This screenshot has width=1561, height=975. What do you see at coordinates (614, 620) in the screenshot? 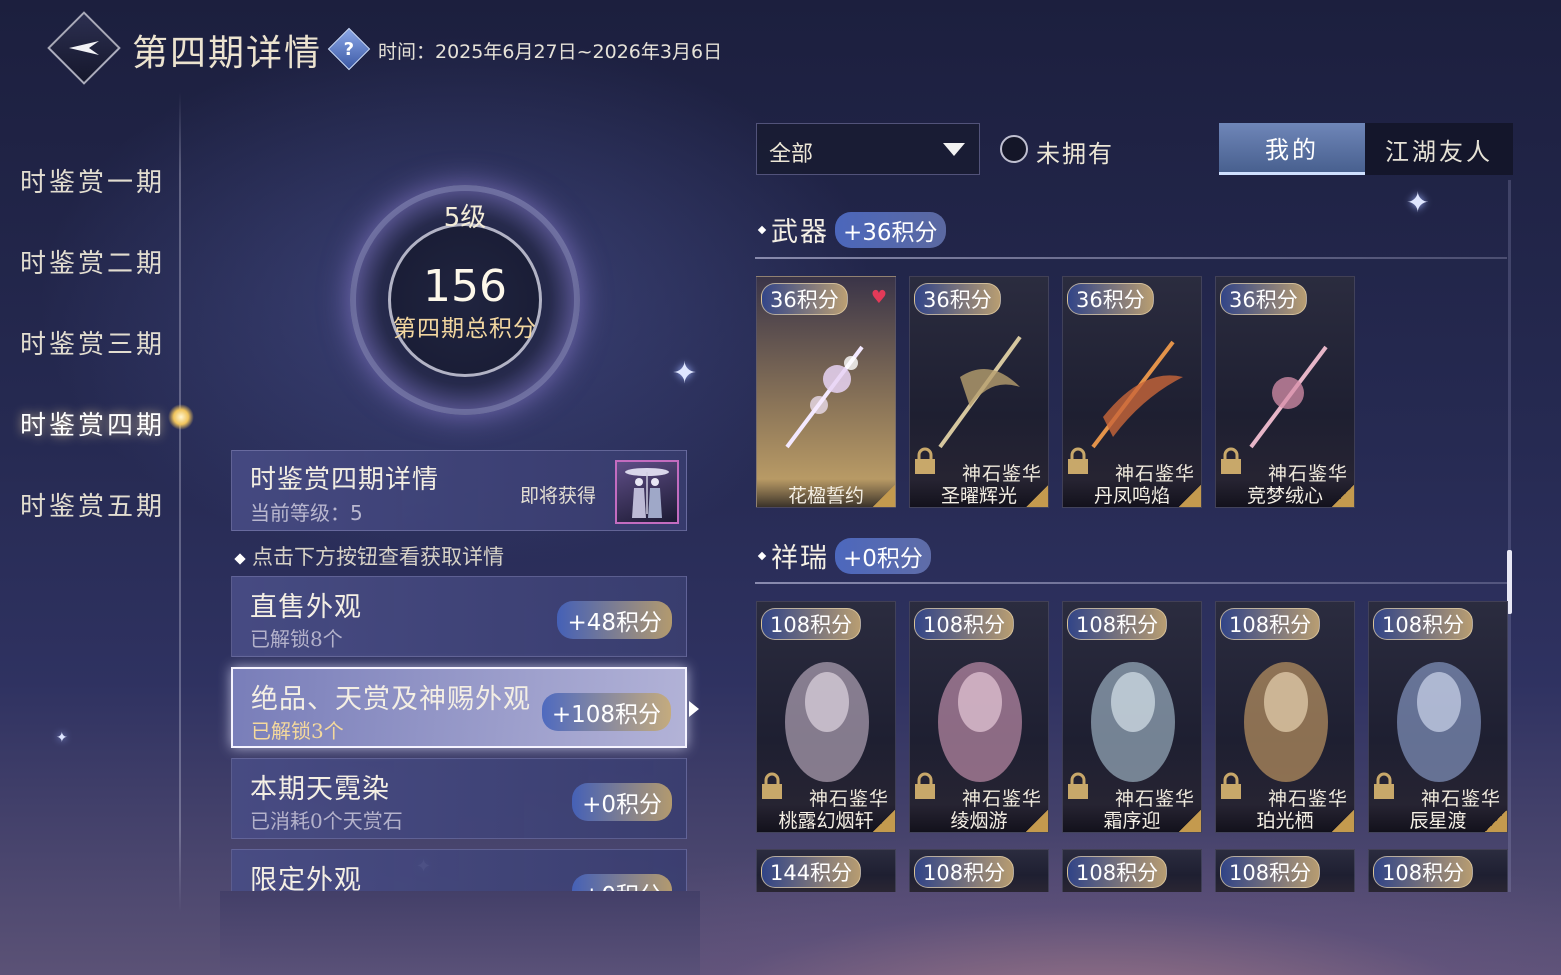
I see `category-points: +48积分` at bounding box center [614, 620].